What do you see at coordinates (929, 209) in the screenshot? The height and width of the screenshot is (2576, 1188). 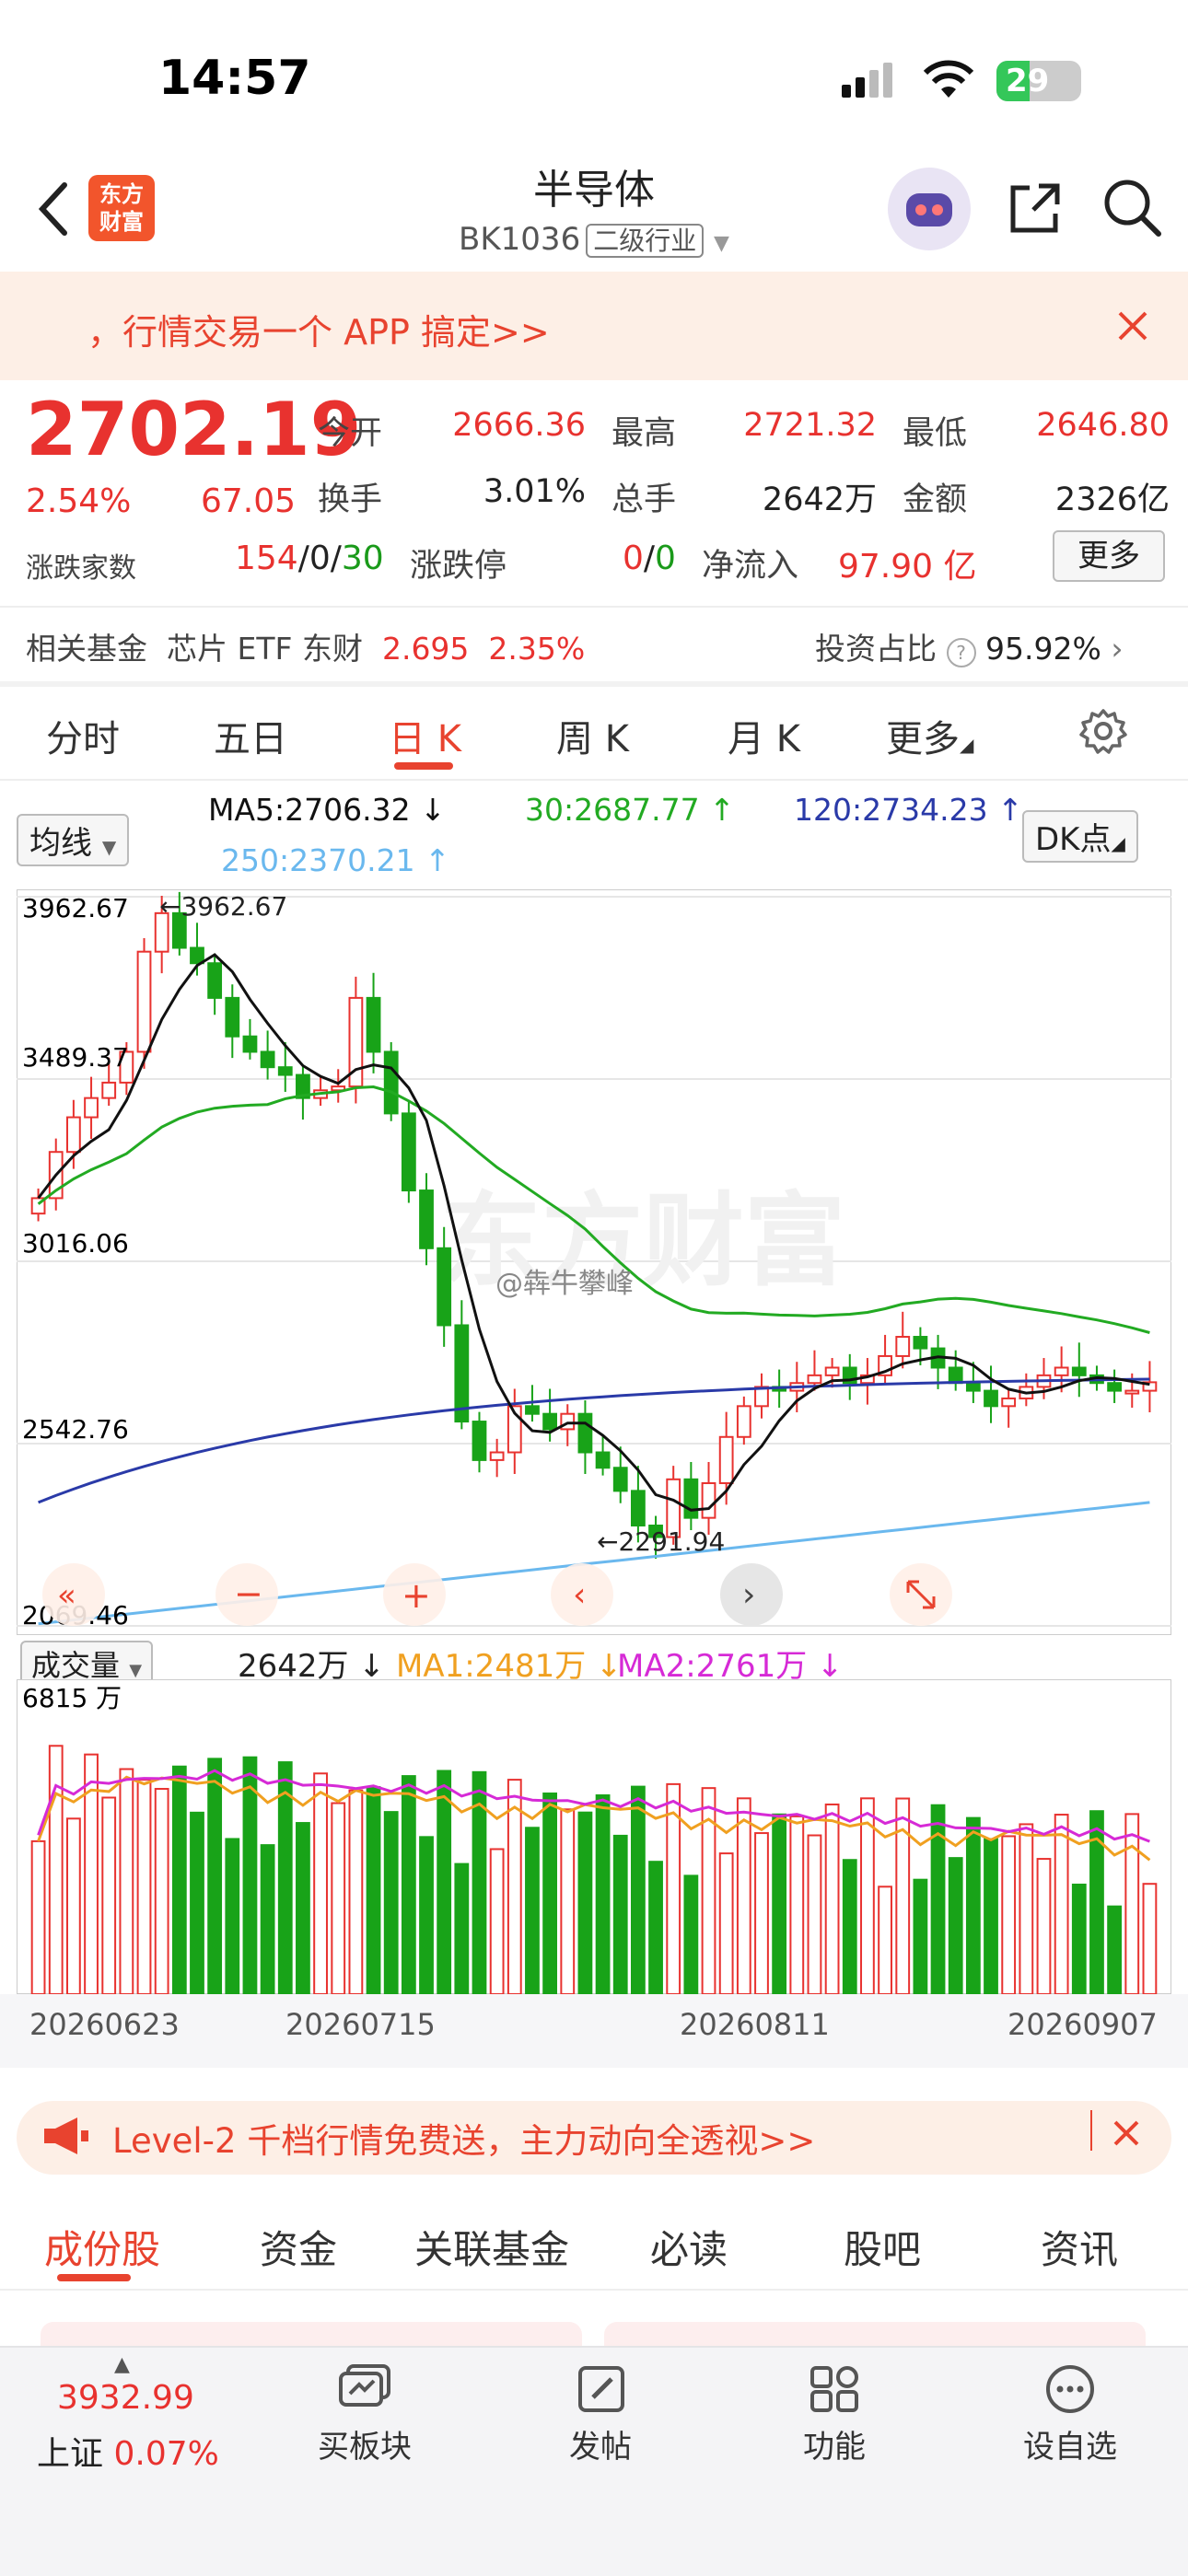 I see `robot-avatar` at bounding box center [929, 209].